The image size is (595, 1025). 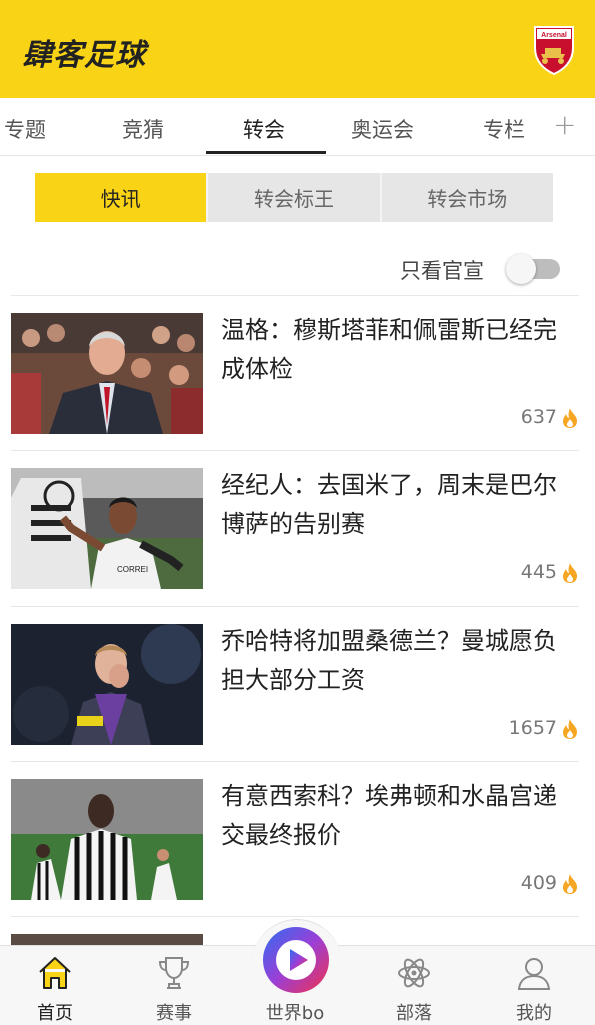 What do you see at coordinates (538, 417) in the screenshot?
I see `hot-count: 637` at bounding box center [538, 417].